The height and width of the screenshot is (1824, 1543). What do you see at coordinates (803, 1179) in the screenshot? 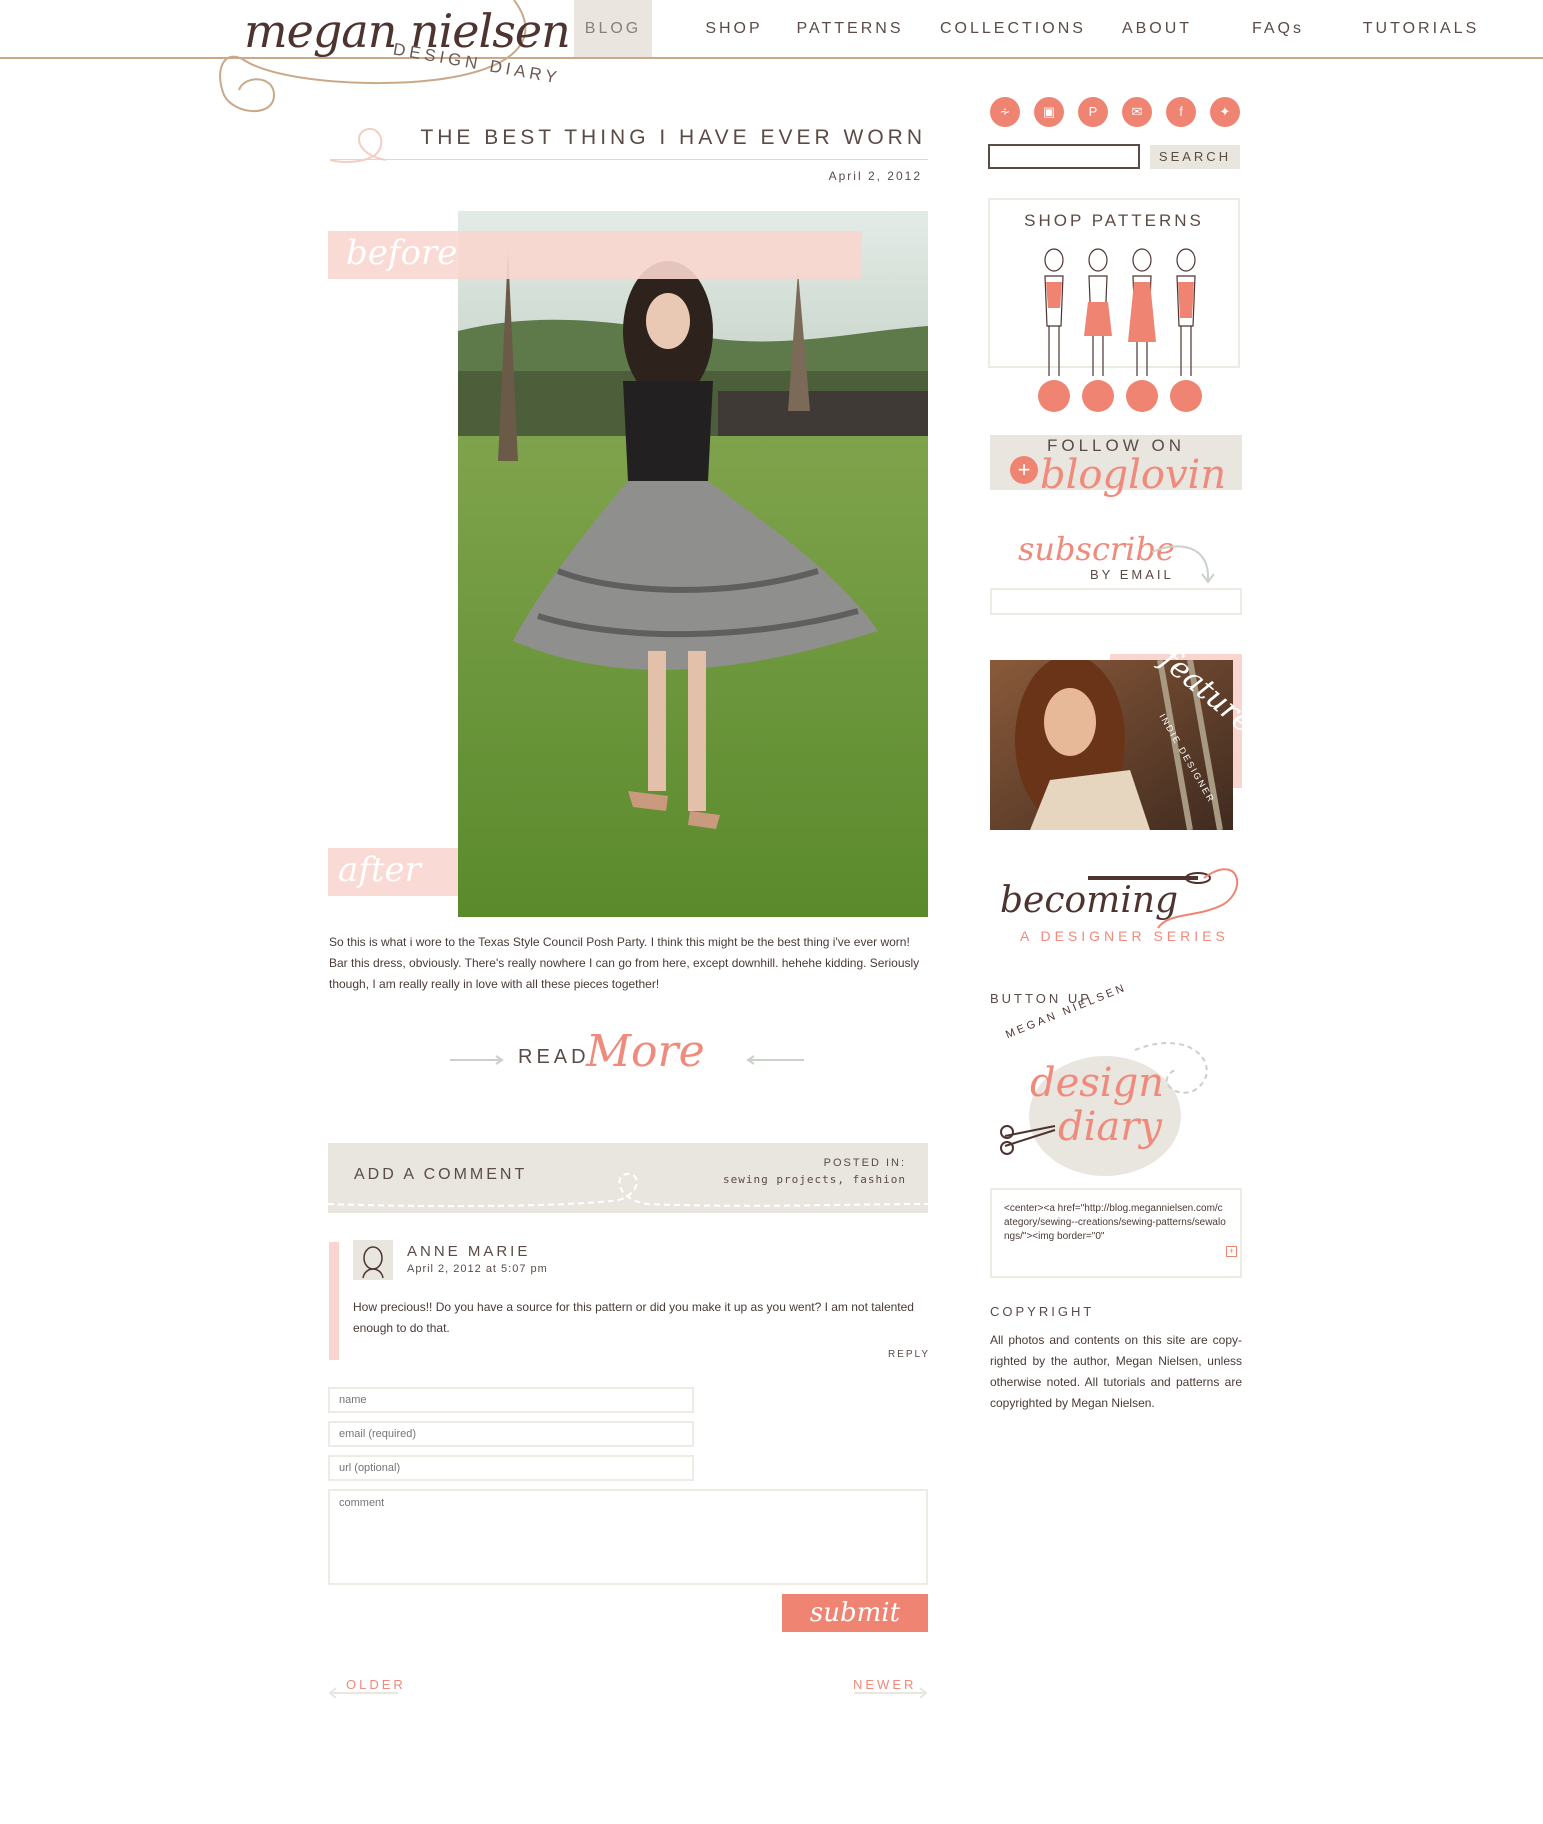
I see `post-categories: sewing projects, fashion` at bounding box center [803, 1179].